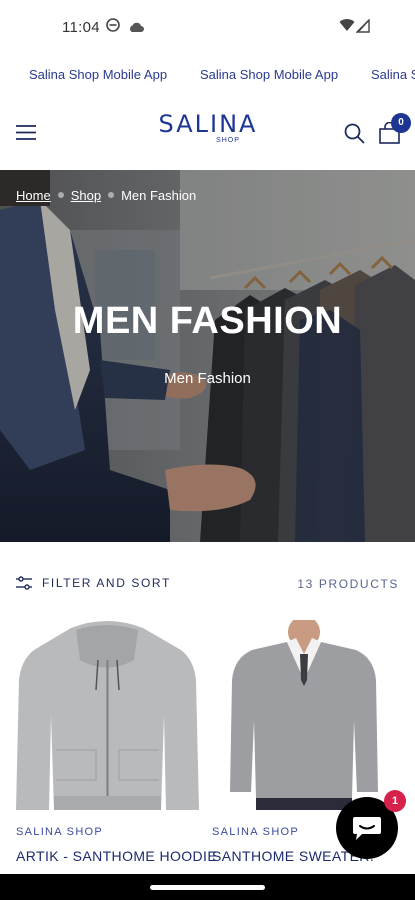 This screenshot has width=415, height=900. I want to click on site-logo: SALINA SHOP, so click(208, 127).